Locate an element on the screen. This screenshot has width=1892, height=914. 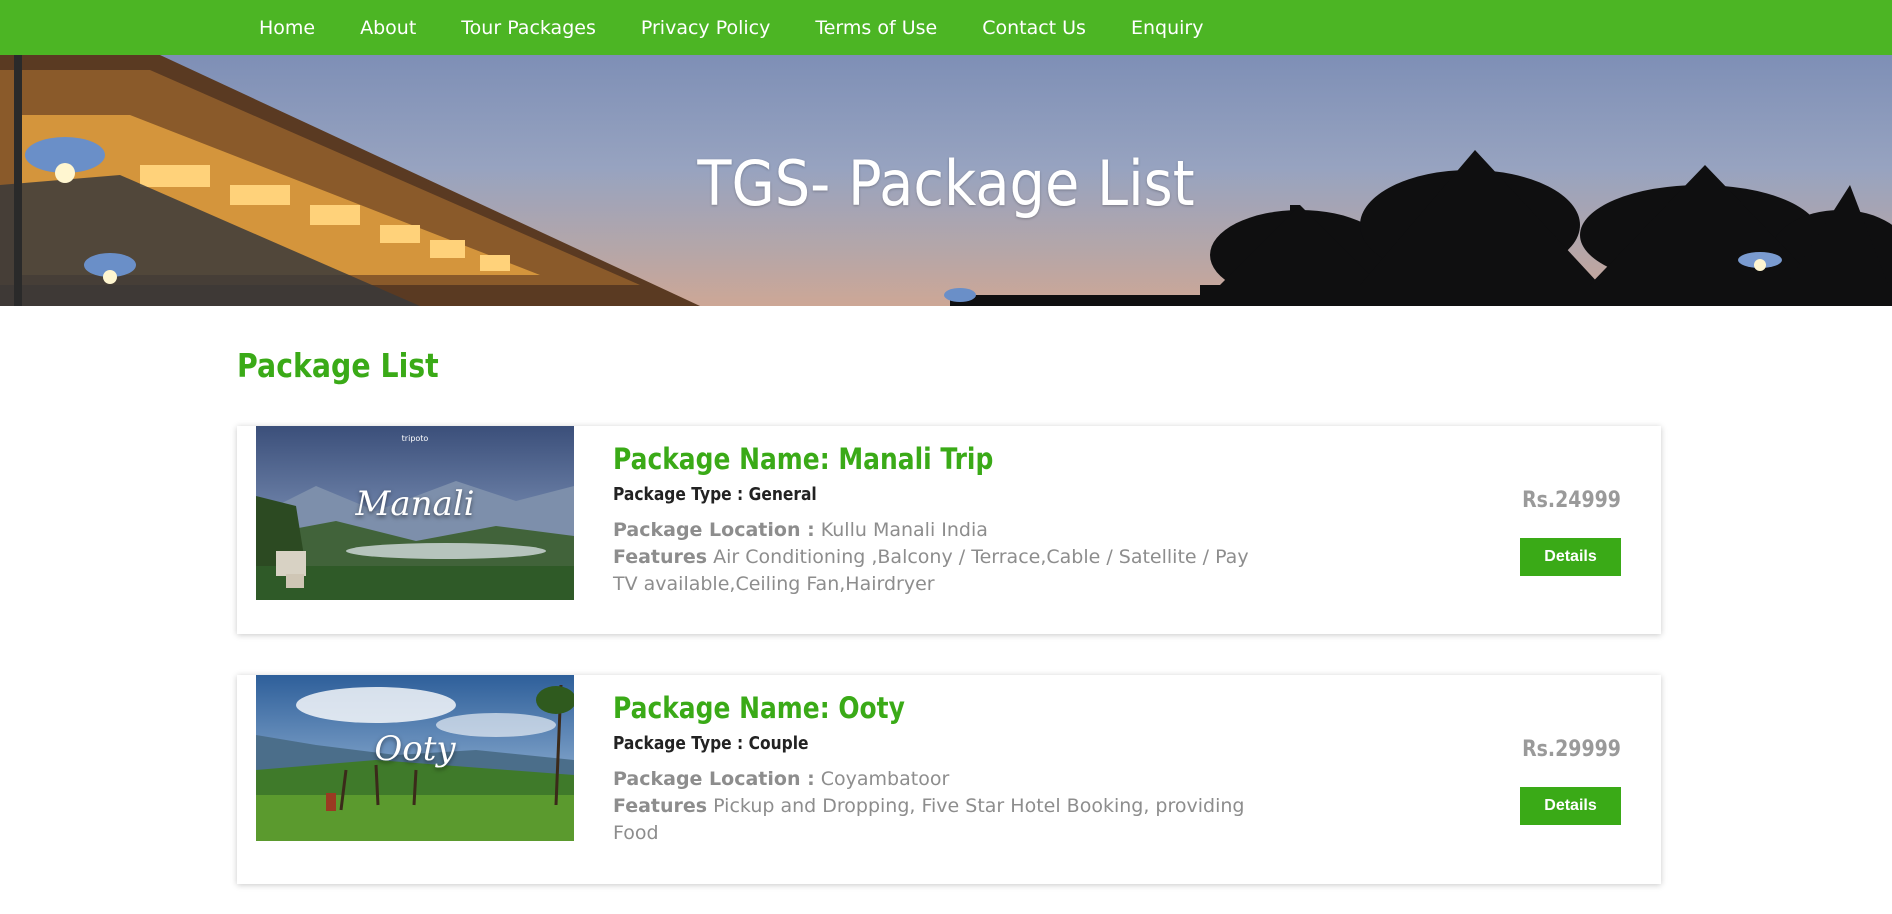
location-value: Kullu Manali India is located at coordinates (904, 530).